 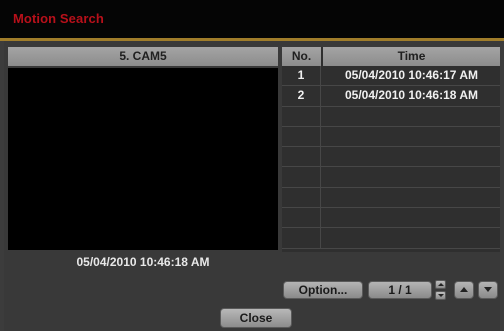 I want to click on window-title: Motion Search, so click(x=58, y=18).